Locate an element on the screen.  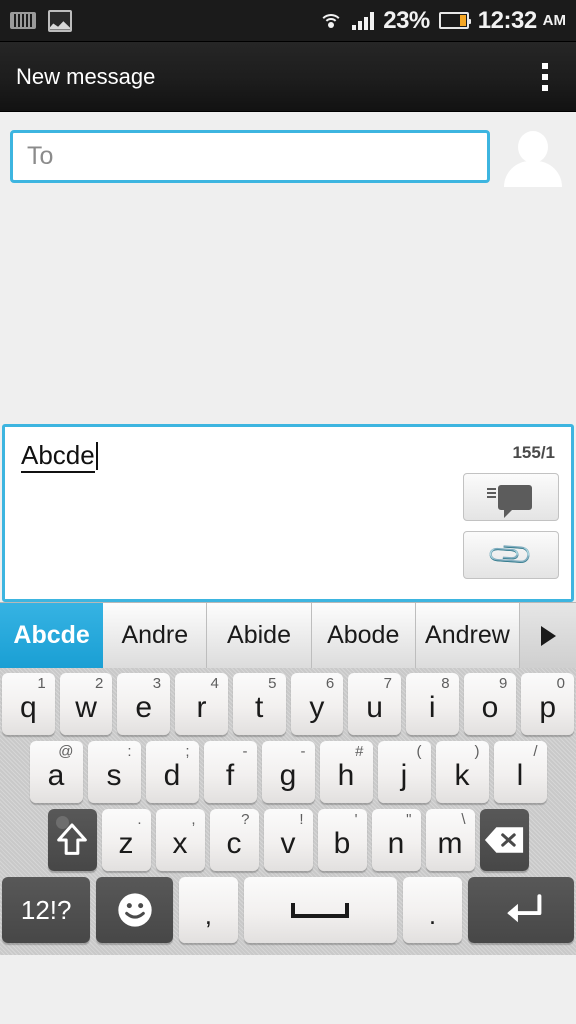
key-n: " n is located at coordinates (396, 840).